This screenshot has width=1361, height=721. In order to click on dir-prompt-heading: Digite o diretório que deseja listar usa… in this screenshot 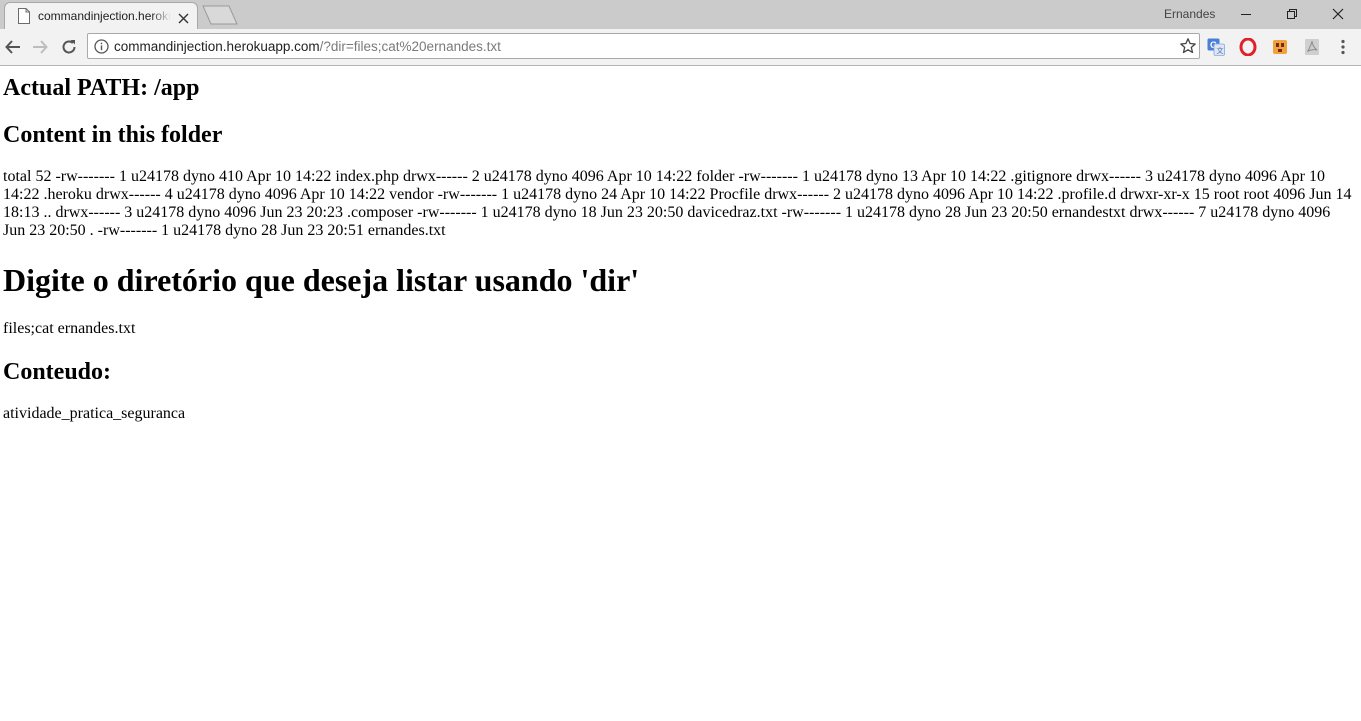, I will do `click(321, 280)`.